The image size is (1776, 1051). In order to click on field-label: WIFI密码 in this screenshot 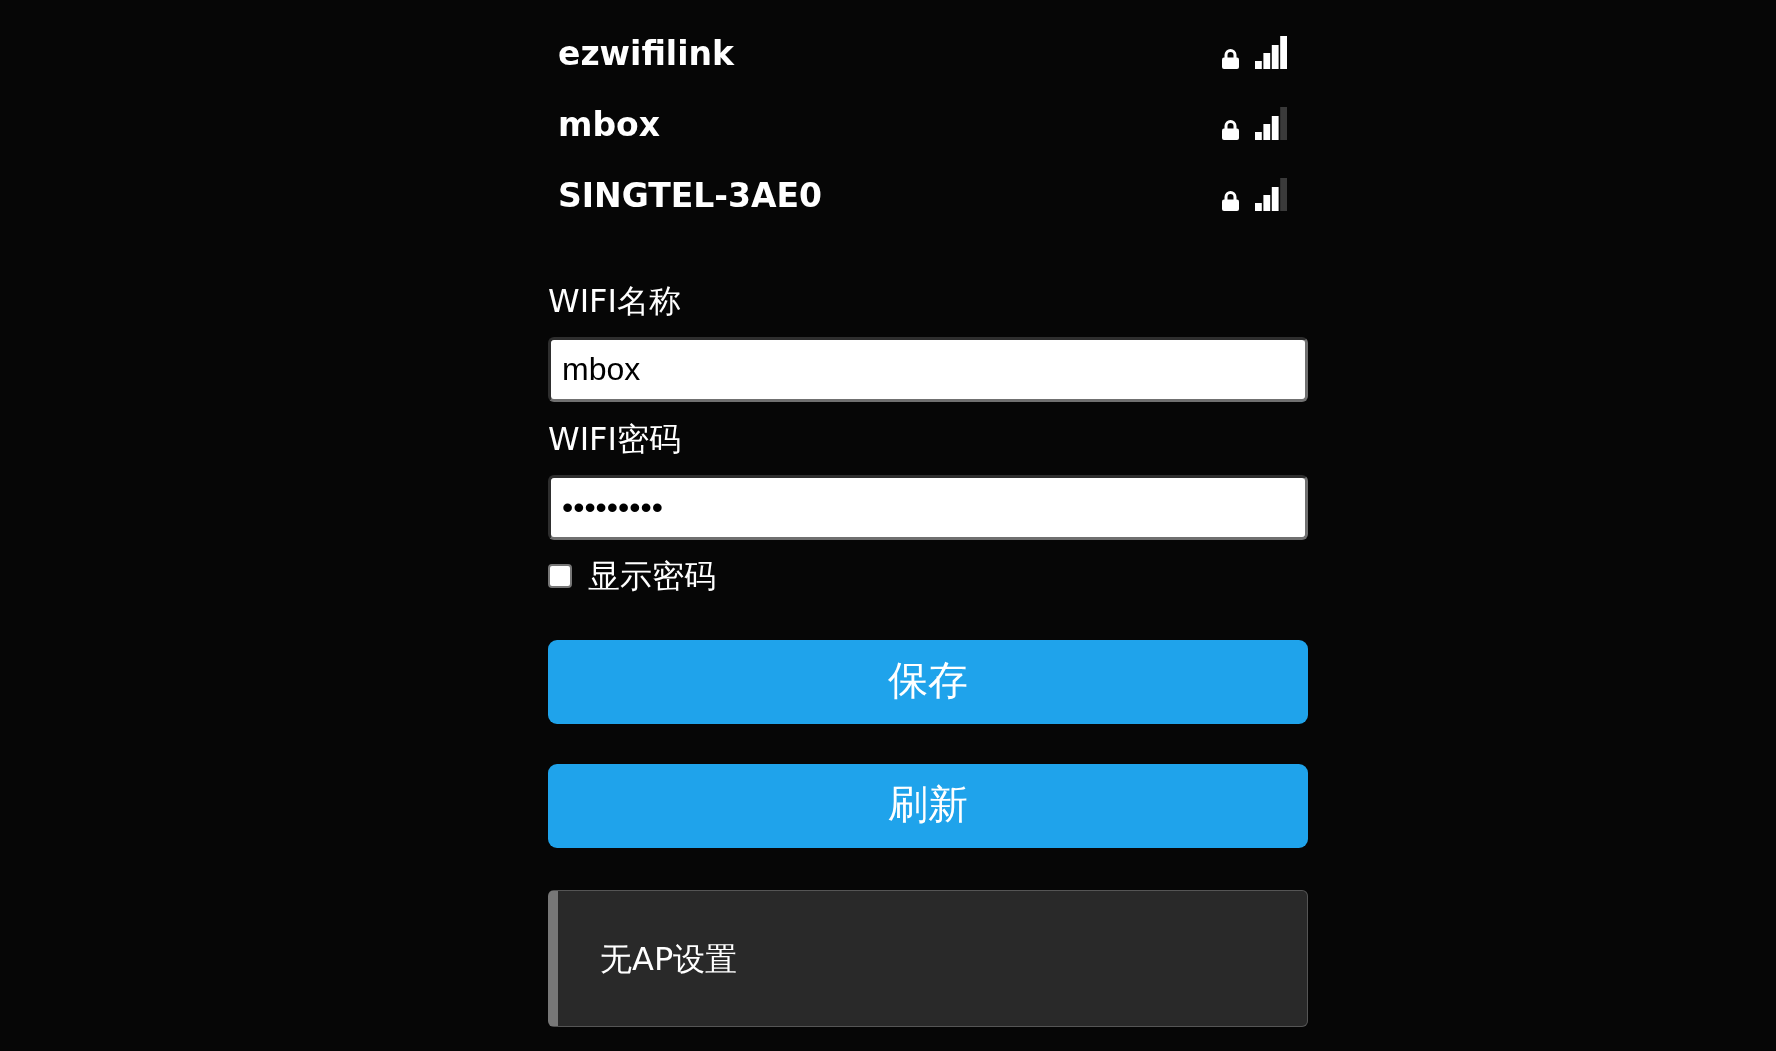, I will do `click(614, 439)`.